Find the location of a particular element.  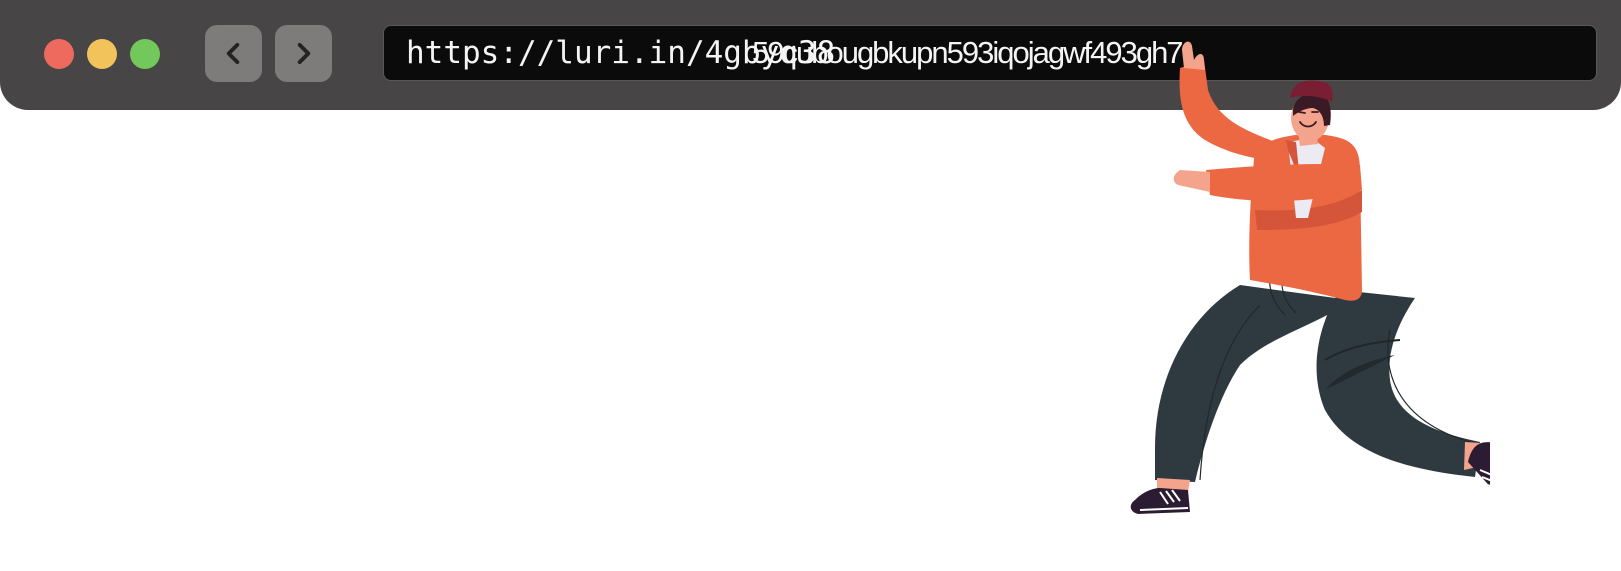

forward-button is located at coordinates (303, 53).